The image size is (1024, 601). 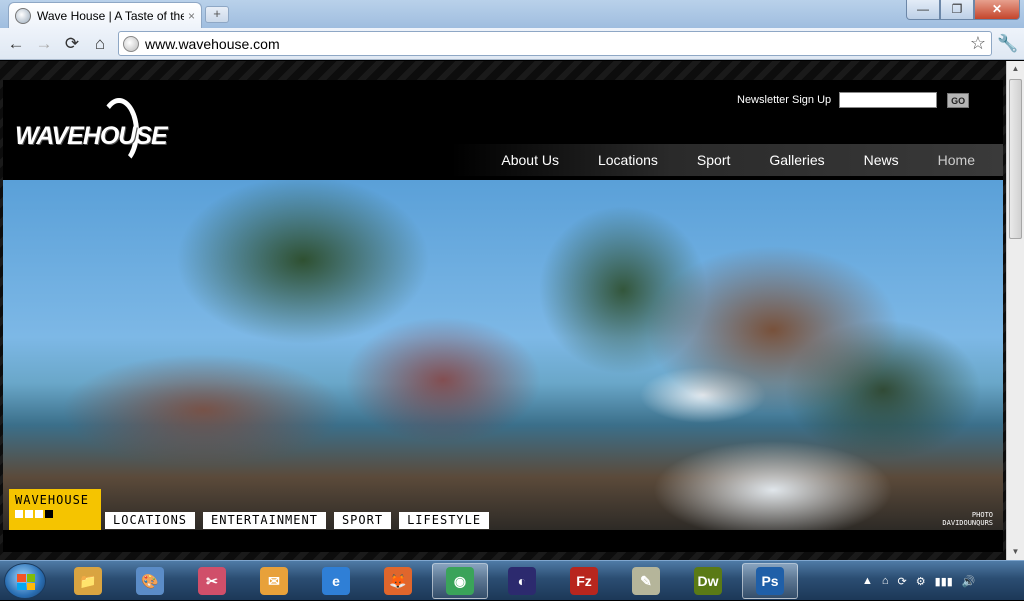 I want to click on photoshop-icon: Ps, so click(x=770, y=581).